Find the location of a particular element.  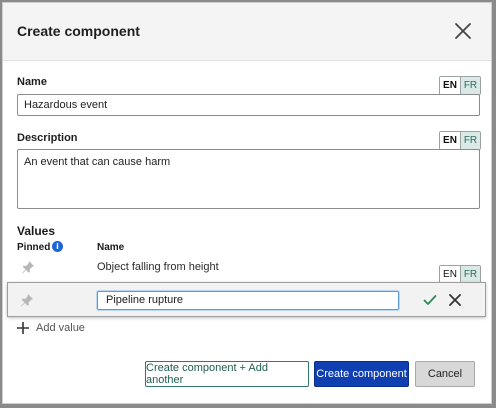

values-section-title: Values is located at coordinates (36, 231).